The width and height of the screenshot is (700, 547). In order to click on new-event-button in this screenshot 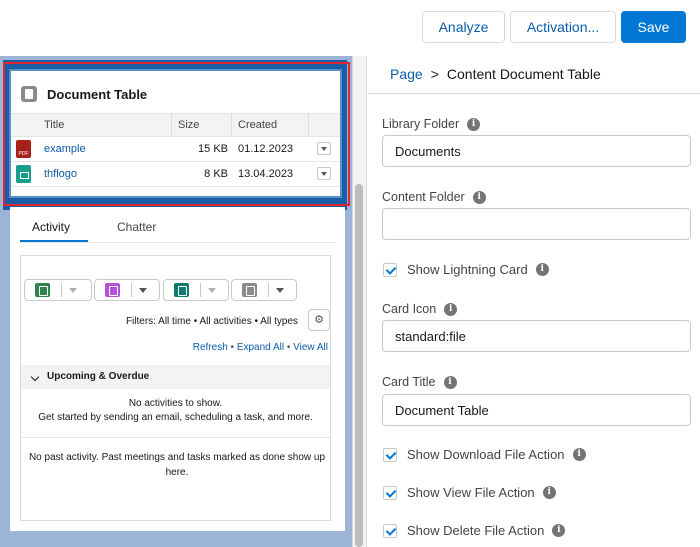, I will do `click(127, 290)`.